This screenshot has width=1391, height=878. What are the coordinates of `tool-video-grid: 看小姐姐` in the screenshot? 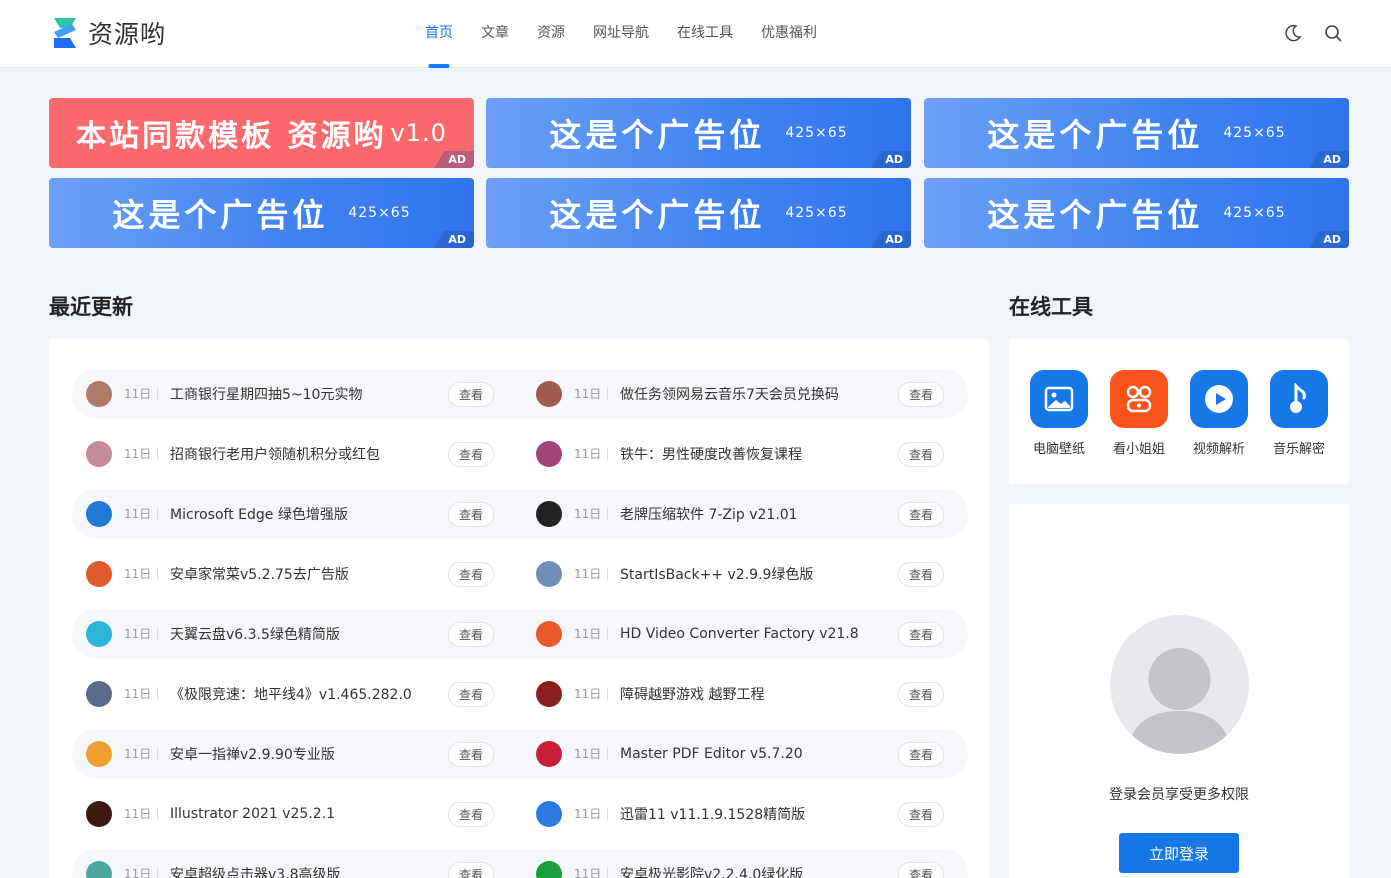 It's located at (1139, 413).